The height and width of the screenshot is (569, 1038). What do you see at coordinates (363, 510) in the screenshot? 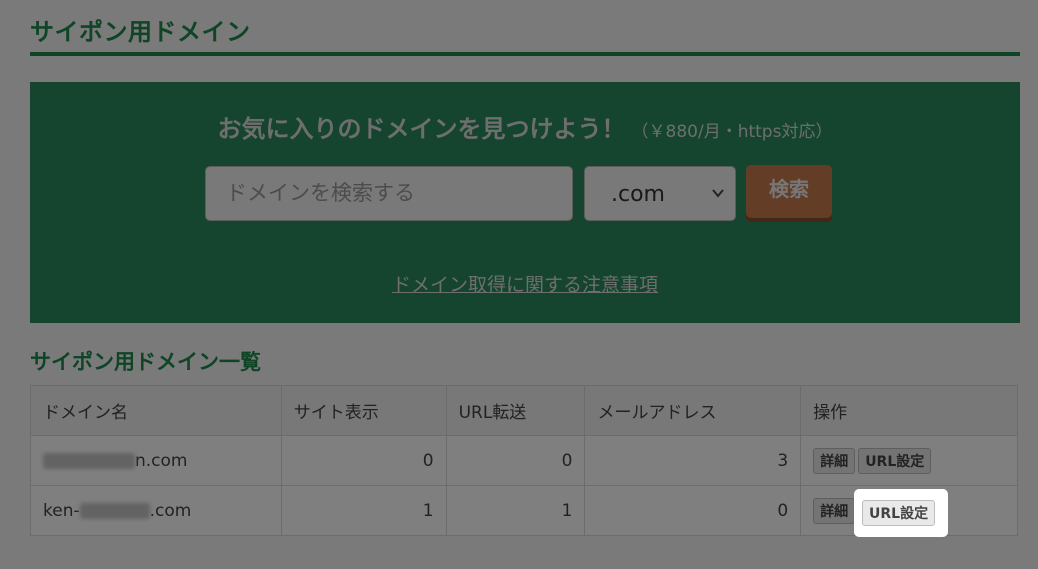
I see `site-display-count: 1` at bounding box center [363, 510].